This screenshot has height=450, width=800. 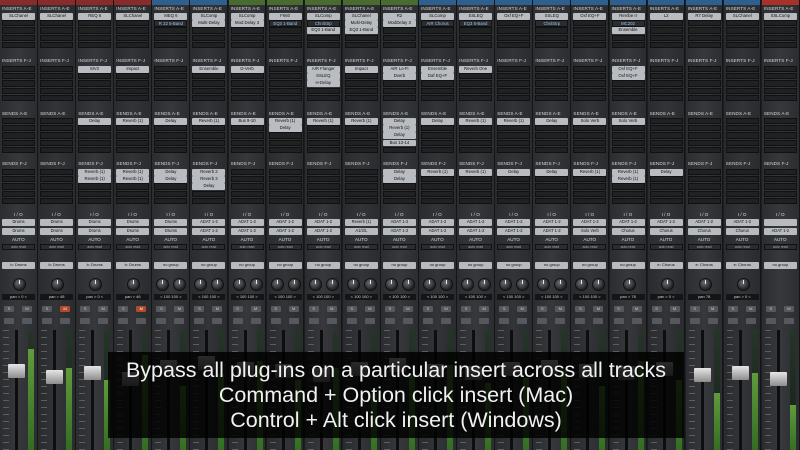 What do you see at coordinates (239, 284) in the screenshot?
I see `pan-knob-left` at bounding box center [239, 284].